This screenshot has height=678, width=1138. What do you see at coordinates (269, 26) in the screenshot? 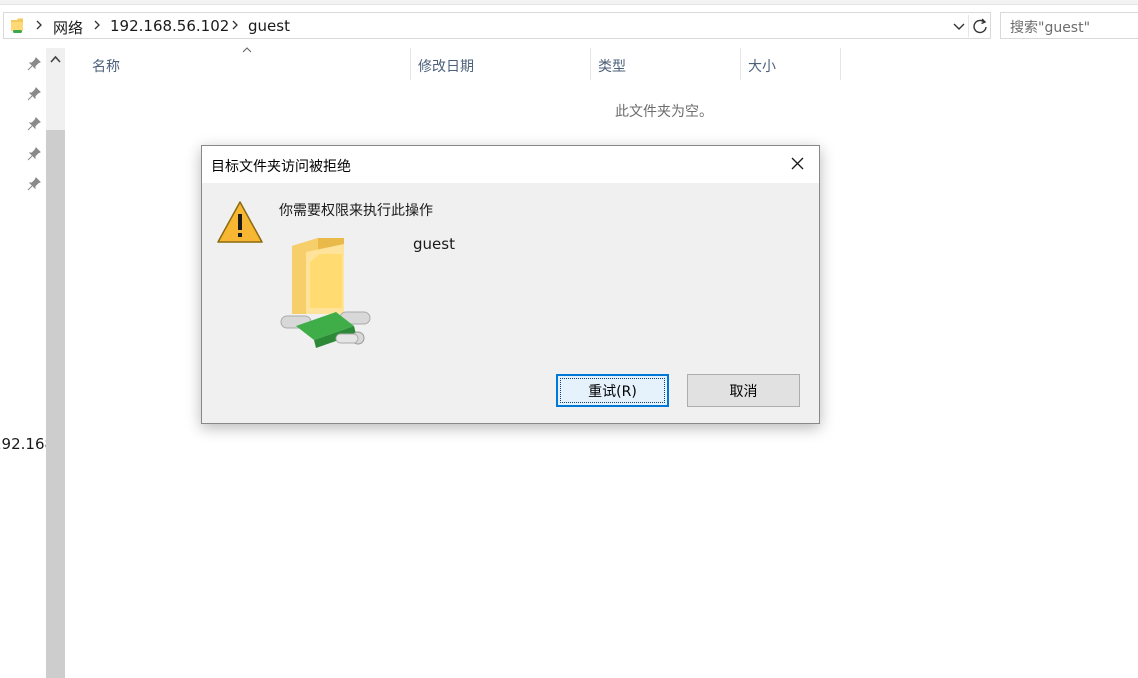
I see `breadcrumb-guest: guest` at bounding box center [269, 26].